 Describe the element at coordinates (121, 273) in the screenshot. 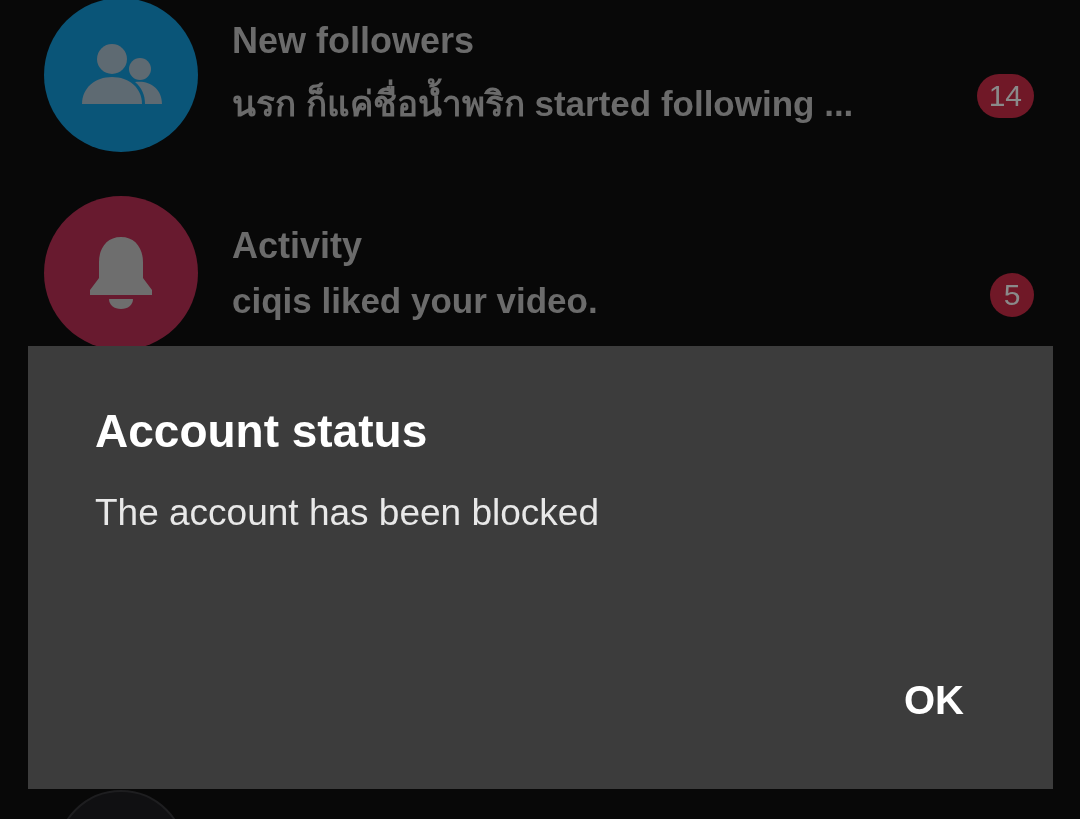

I see `bell-icon` at that location.